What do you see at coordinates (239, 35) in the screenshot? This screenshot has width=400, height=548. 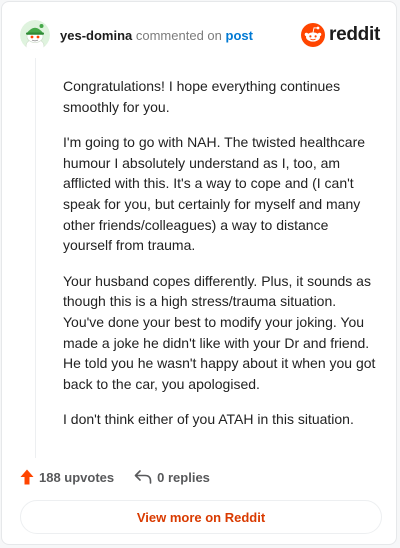 I see `post-link: post` at bounding box center [239, 35].